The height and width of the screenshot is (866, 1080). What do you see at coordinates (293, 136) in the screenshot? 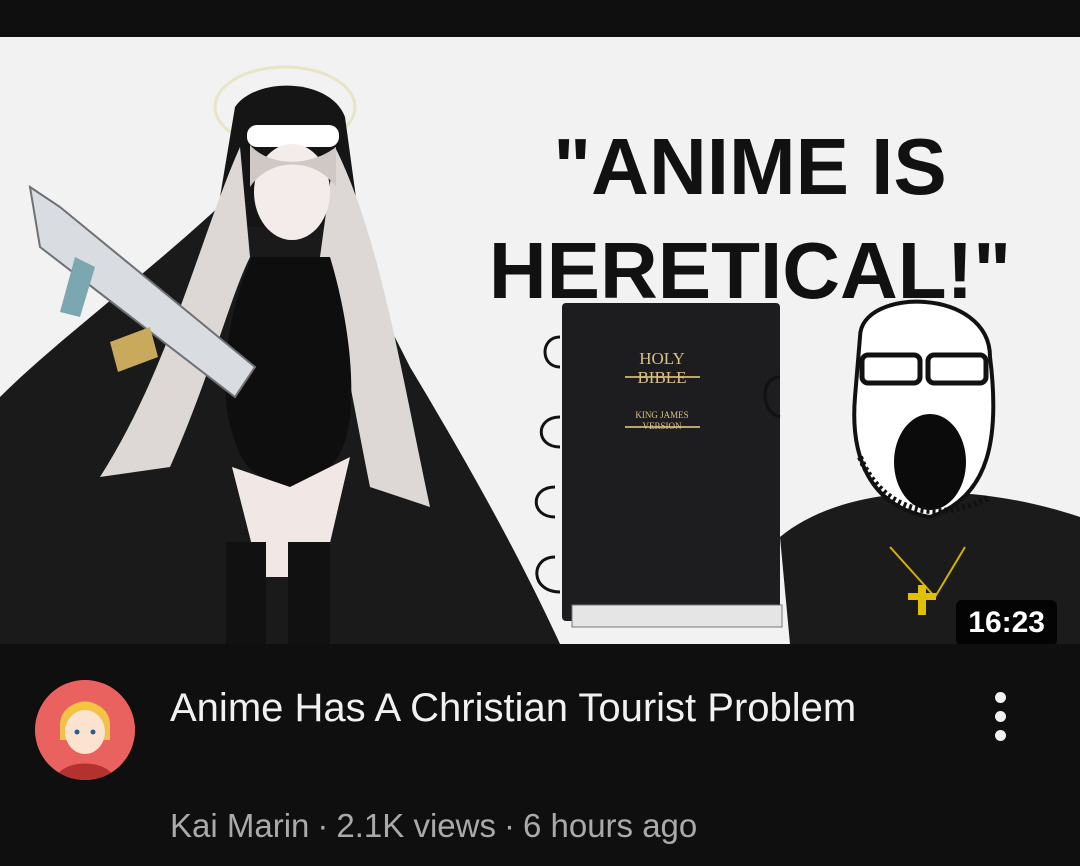
I see `nun-headband` at bounding box center [293, 136].